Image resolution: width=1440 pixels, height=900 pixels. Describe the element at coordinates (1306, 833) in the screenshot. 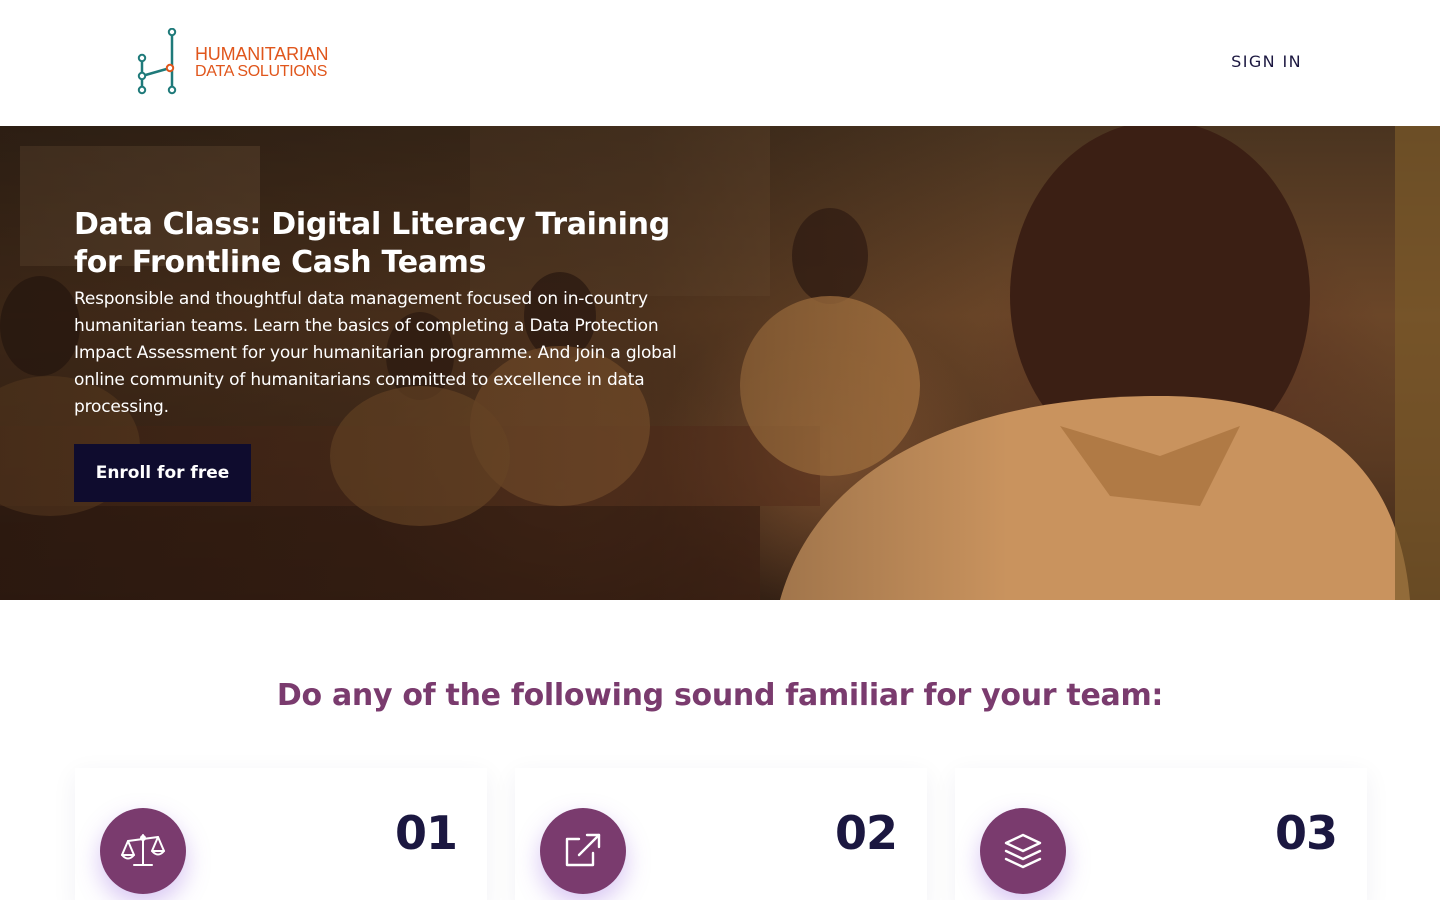

I see `feature-number: 03` at that location.